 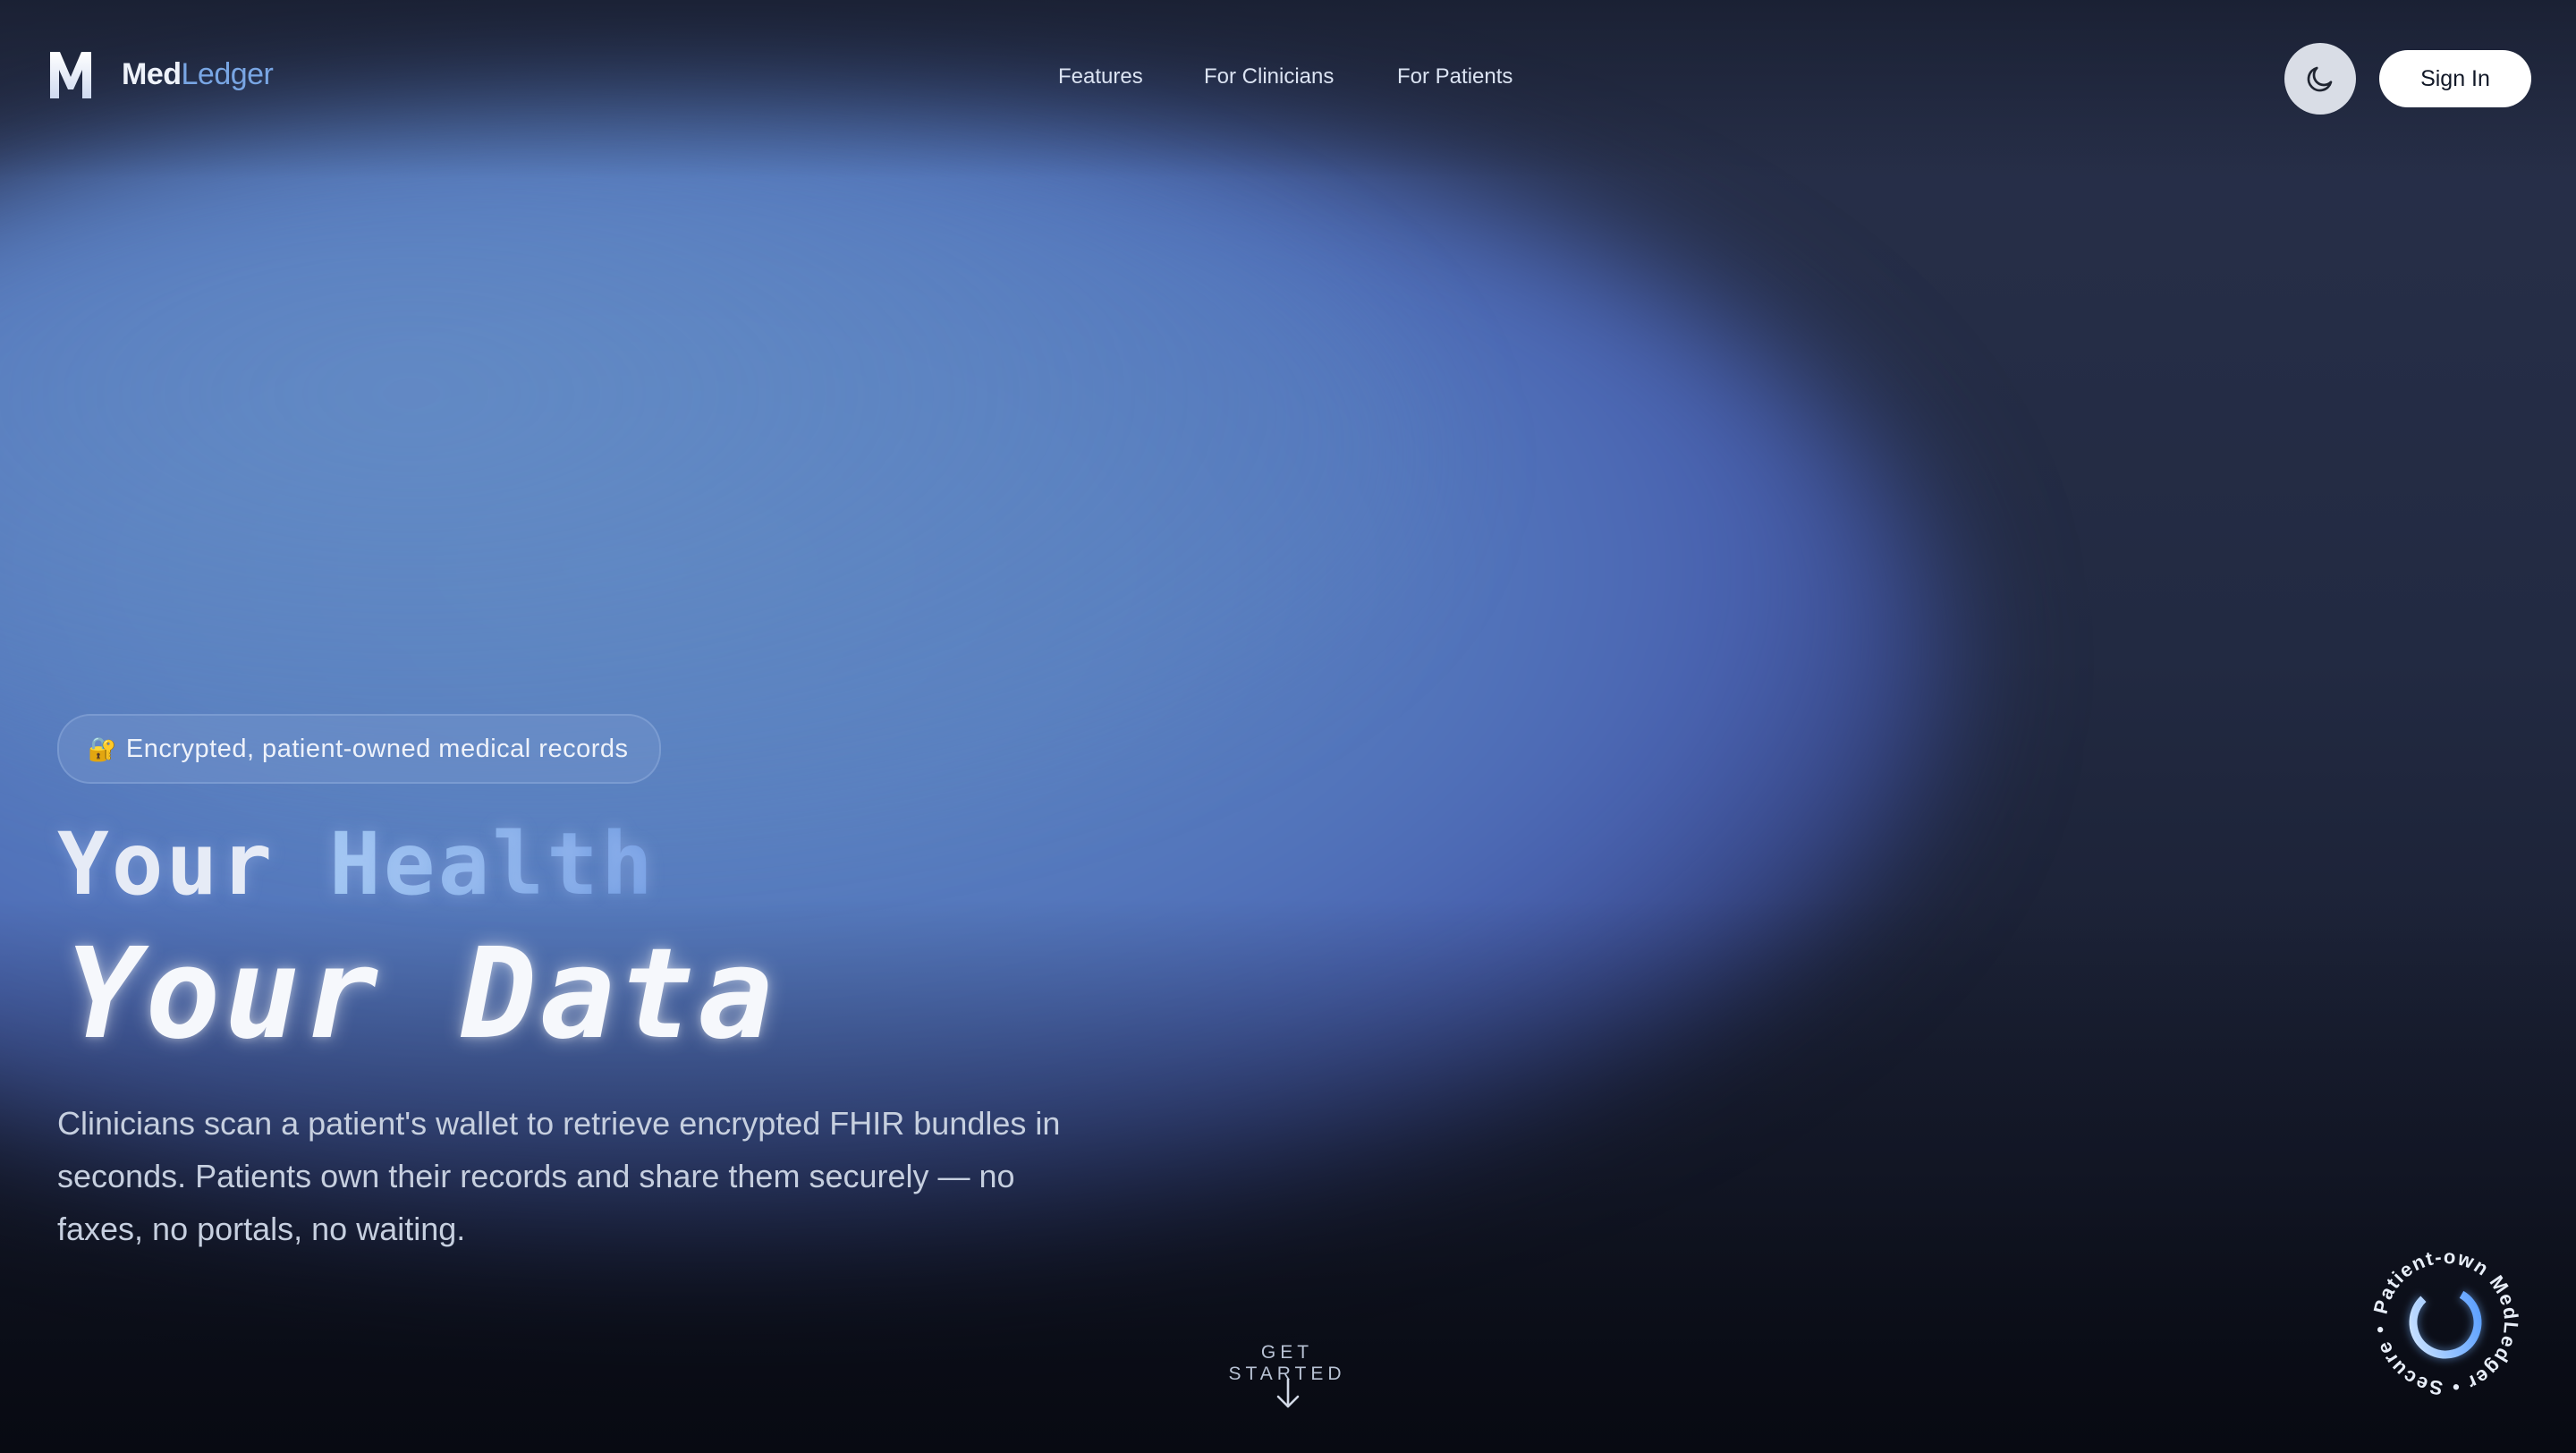 What do you see at coordinates (1288, 89) in the screenshot?
I see `background-top-fade` at bounding box center [1288, 89].